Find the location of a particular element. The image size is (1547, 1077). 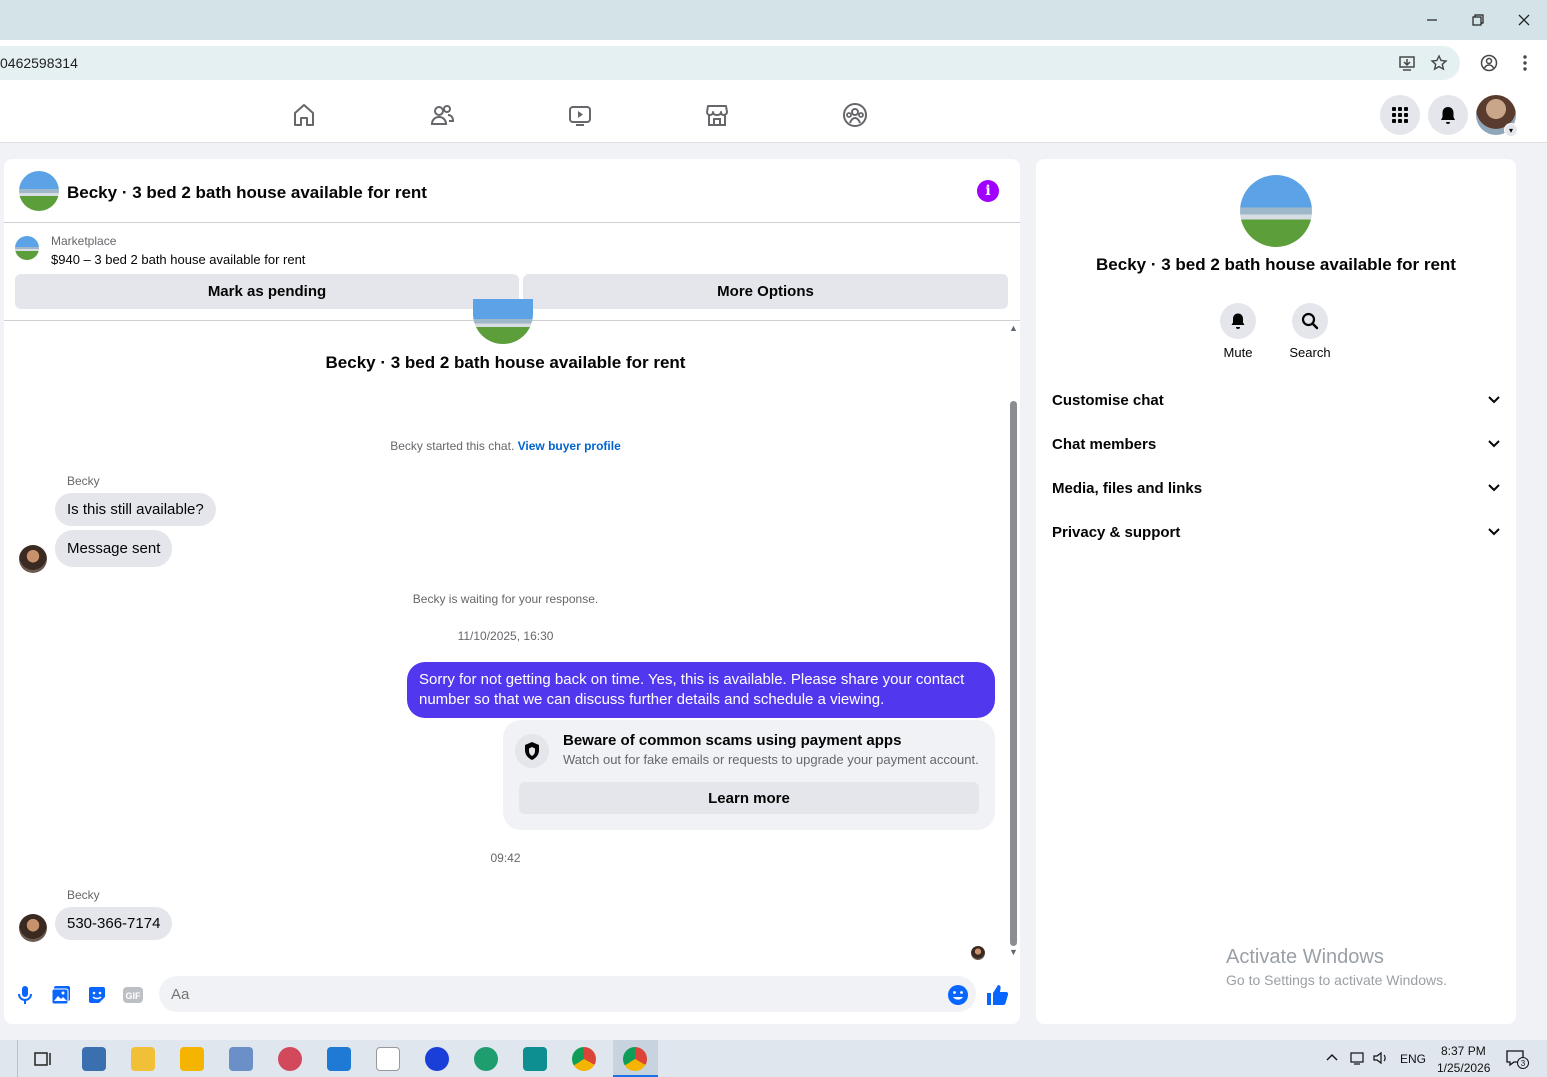

edge-icon is located at coordinates (486, 1059).